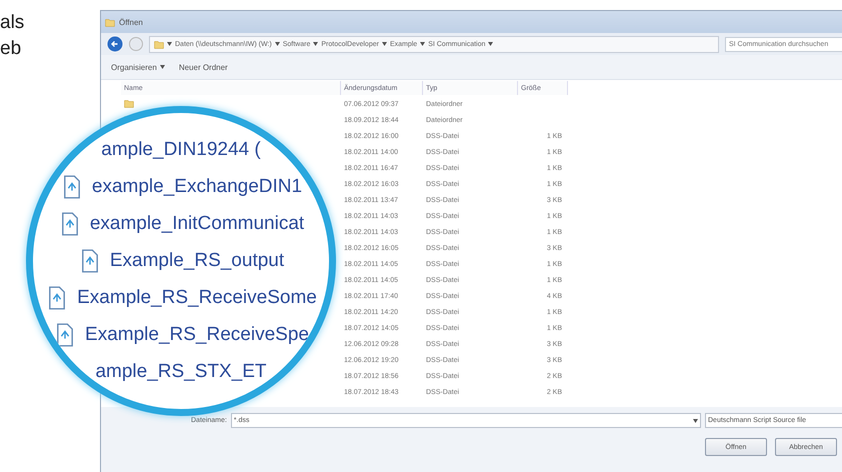 The width and height of the screenshot is (842, 472). What do you see at coordinates (197, 261) in the screenshot?
I see `file-name: Example_RS_output` at bounding box center [197, 261].